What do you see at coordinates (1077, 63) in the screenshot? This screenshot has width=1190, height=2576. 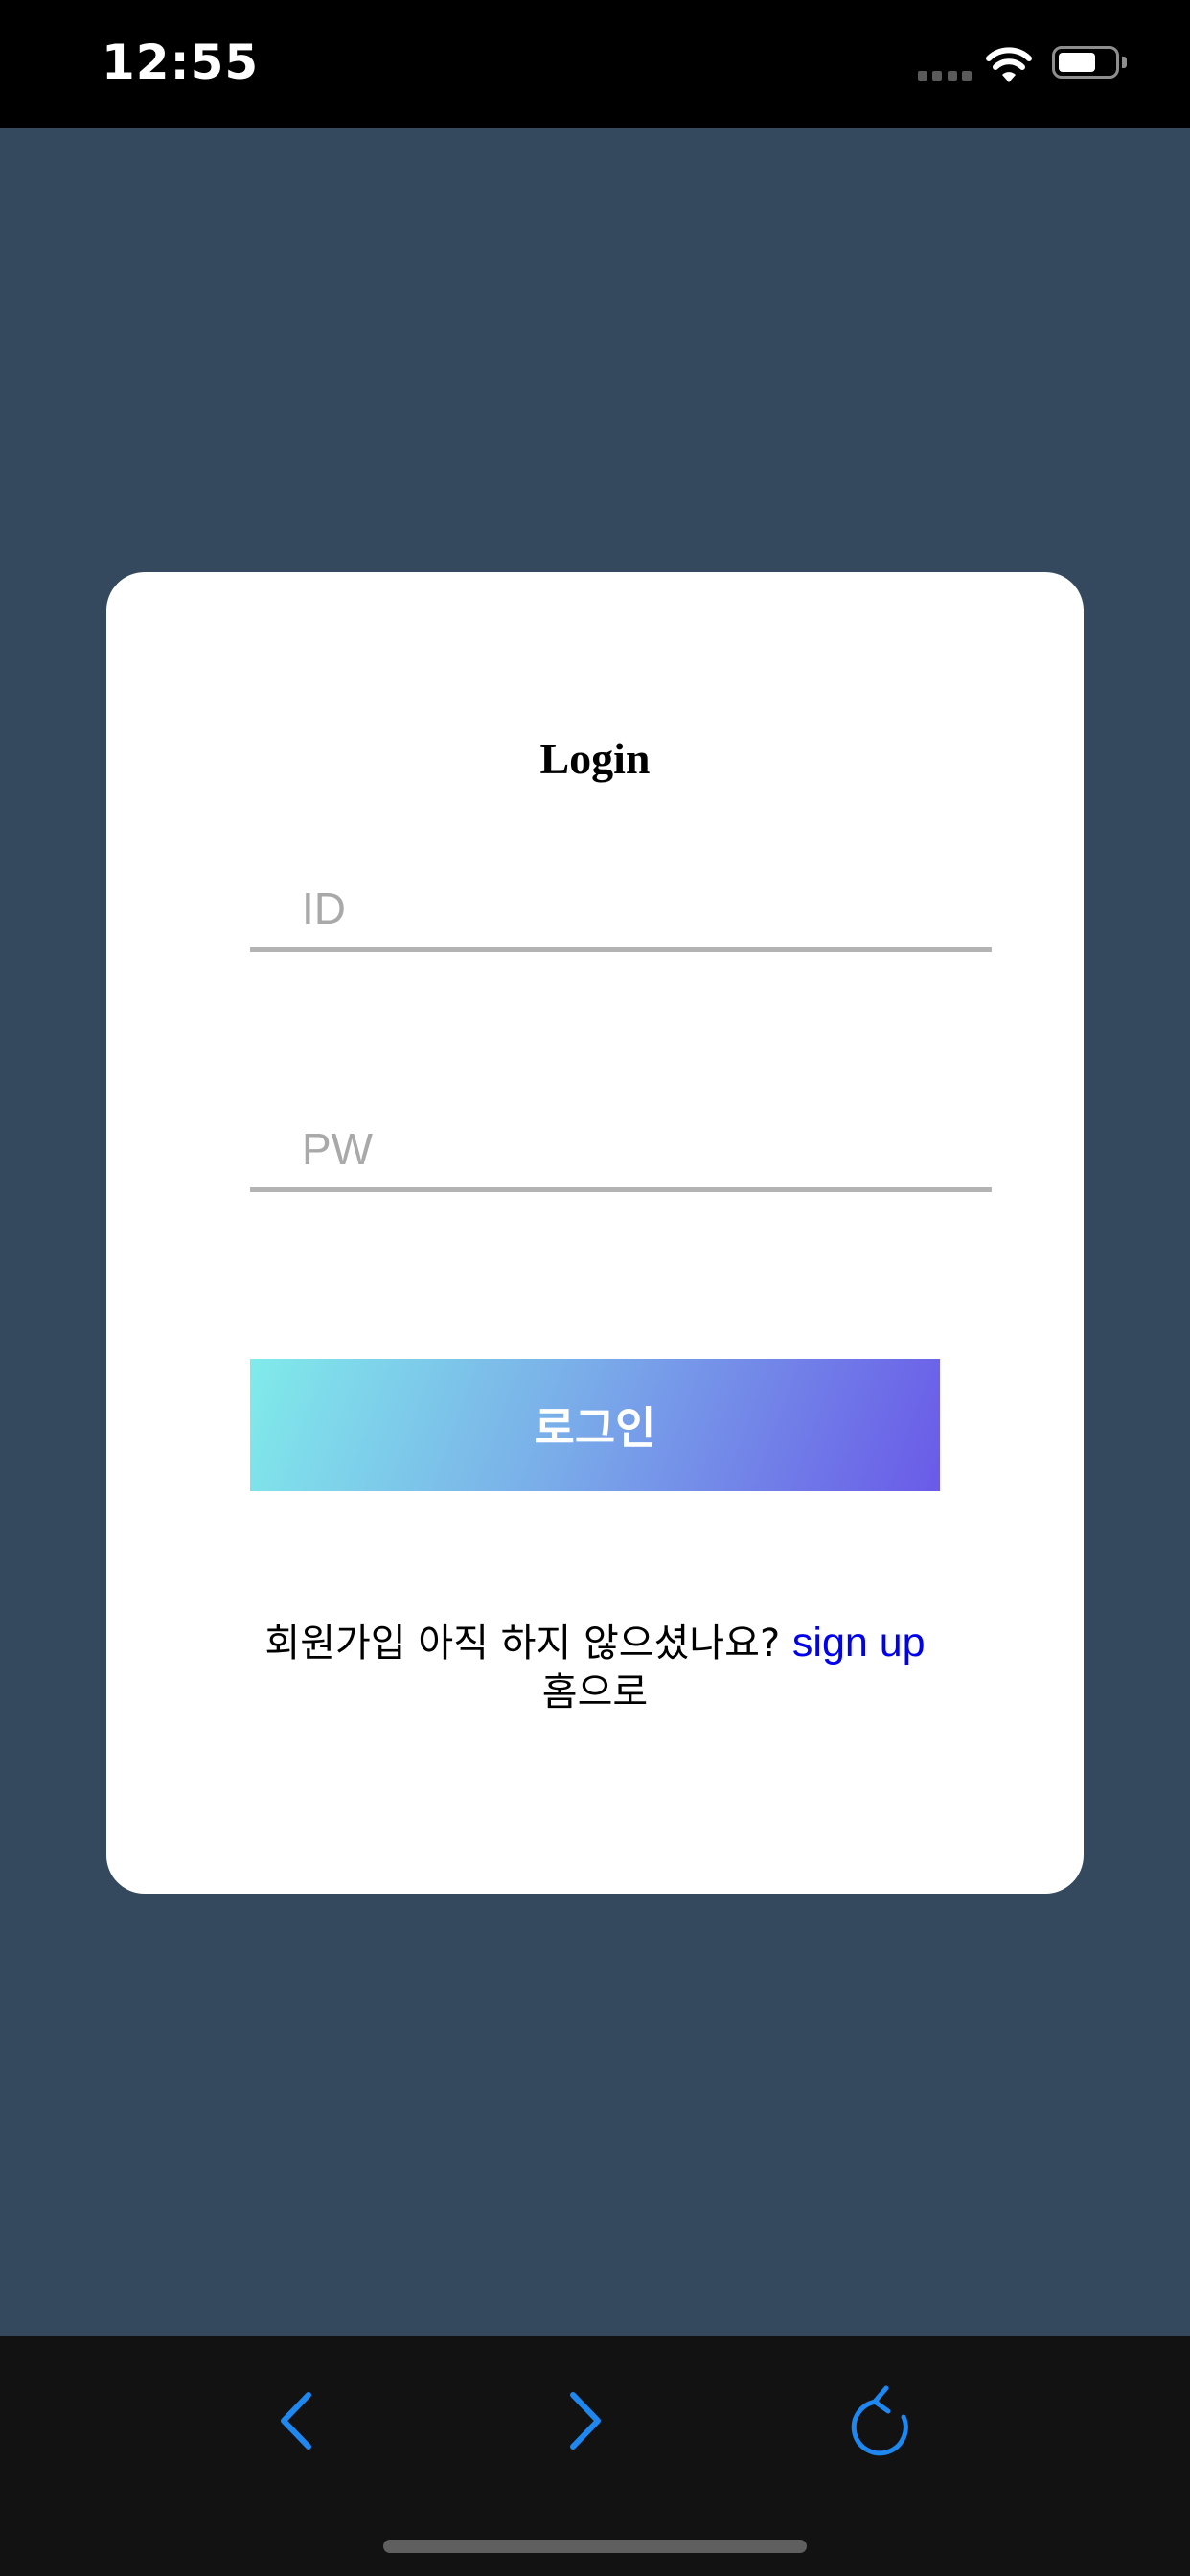 I see `battery-level` at bounding box center [1077, 63].